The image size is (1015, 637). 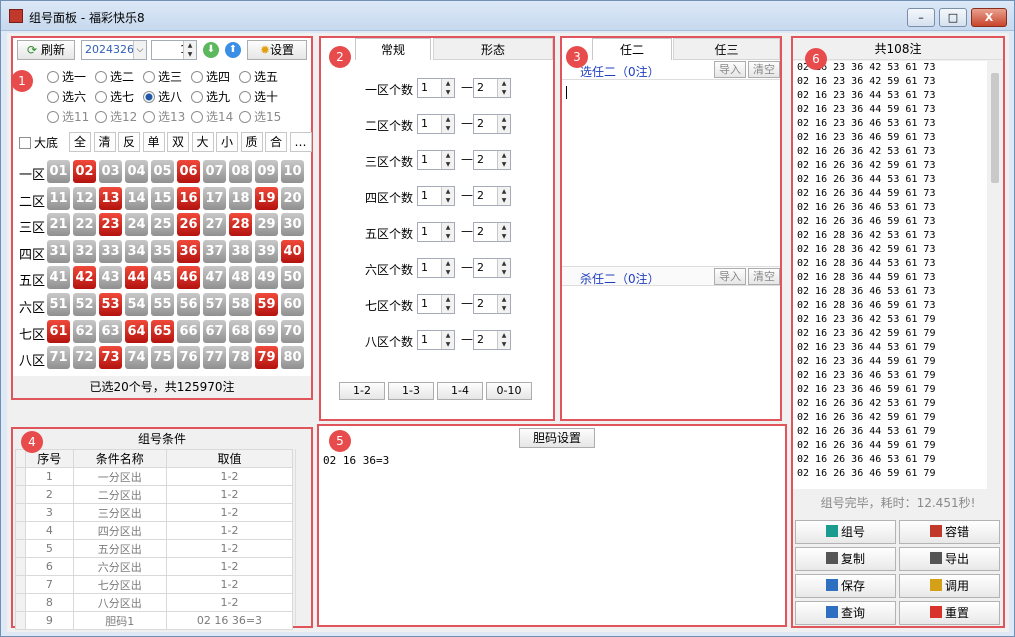 I want to click on number-ball: 63, so click(x=110, y=331).